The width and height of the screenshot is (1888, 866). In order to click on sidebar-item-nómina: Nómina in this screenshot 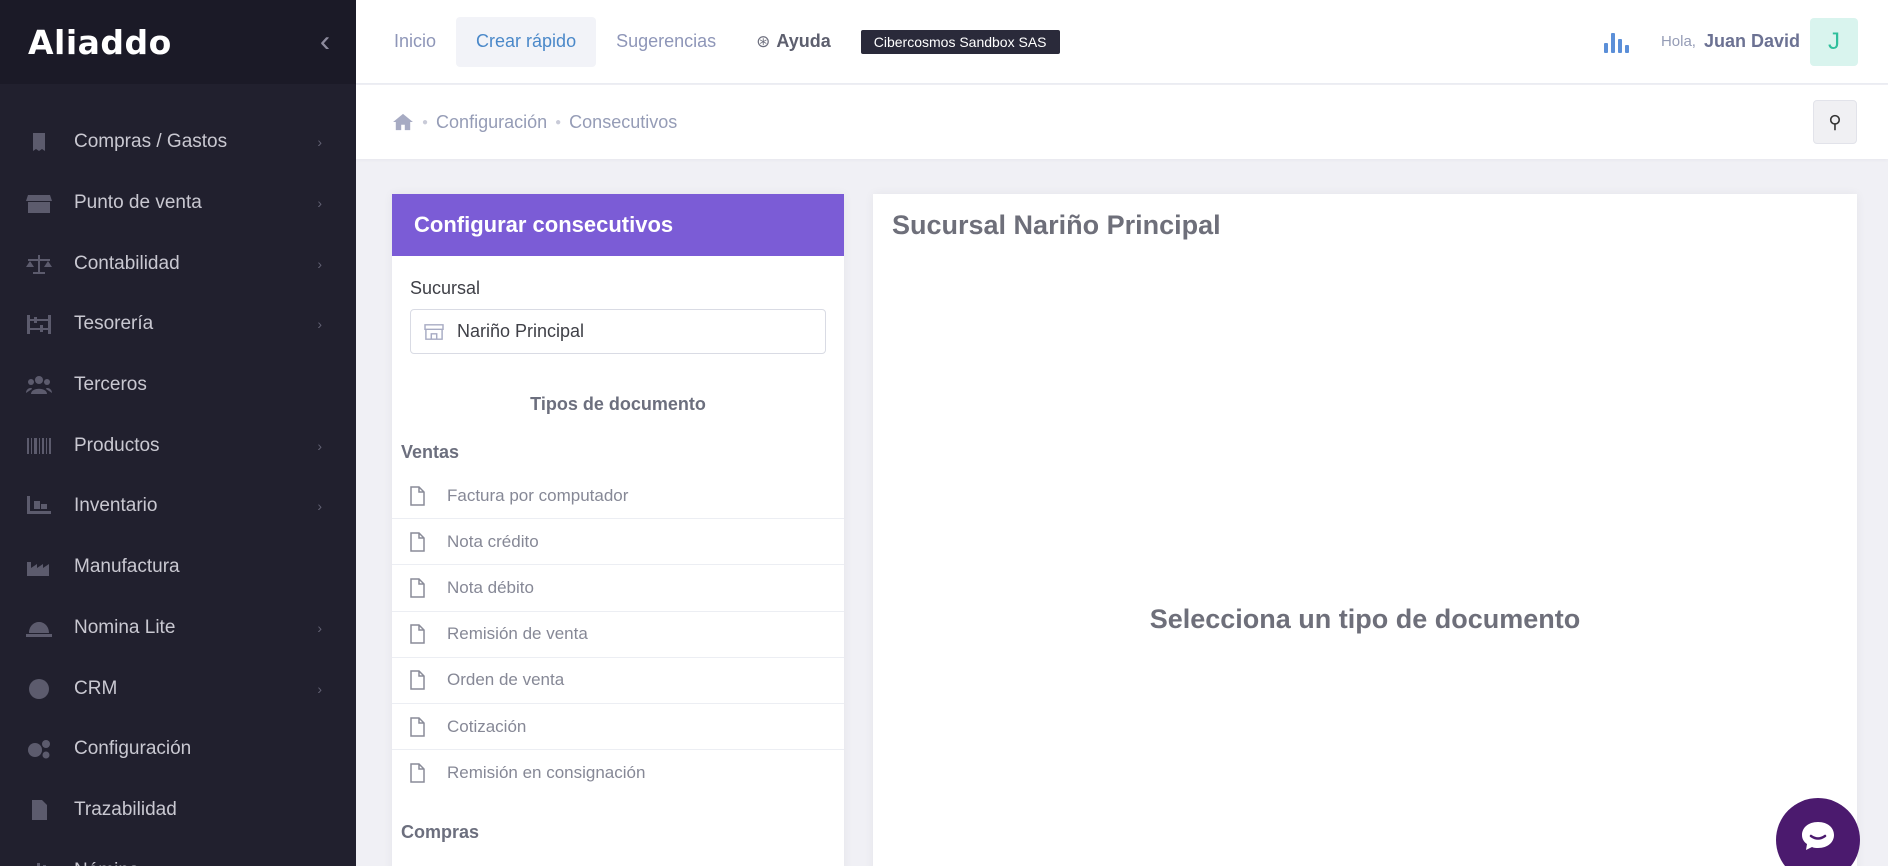, I will do `click(178, 853)`.